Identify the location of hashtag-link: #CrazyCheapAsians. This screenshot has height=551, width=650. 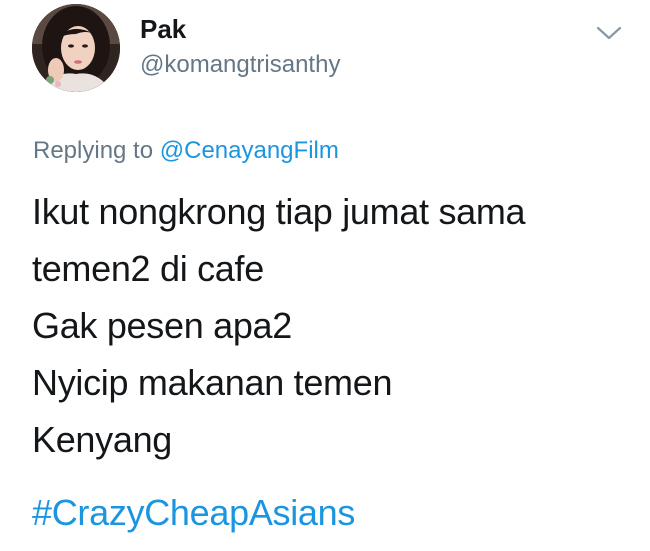
(193, 513).